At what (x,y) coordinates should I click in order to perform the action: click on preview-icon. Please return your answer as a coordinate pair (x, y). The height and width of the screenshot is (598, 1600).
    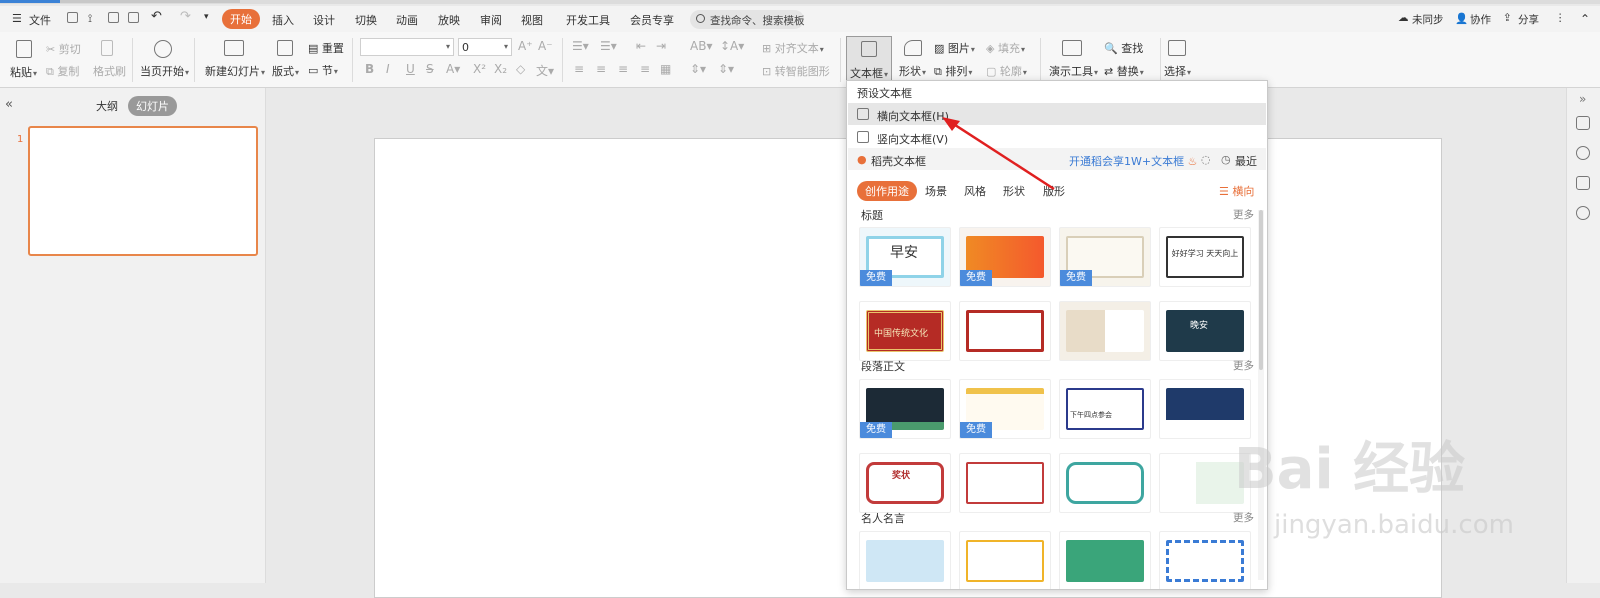
    Looking at the image, I should click on (133, 17).